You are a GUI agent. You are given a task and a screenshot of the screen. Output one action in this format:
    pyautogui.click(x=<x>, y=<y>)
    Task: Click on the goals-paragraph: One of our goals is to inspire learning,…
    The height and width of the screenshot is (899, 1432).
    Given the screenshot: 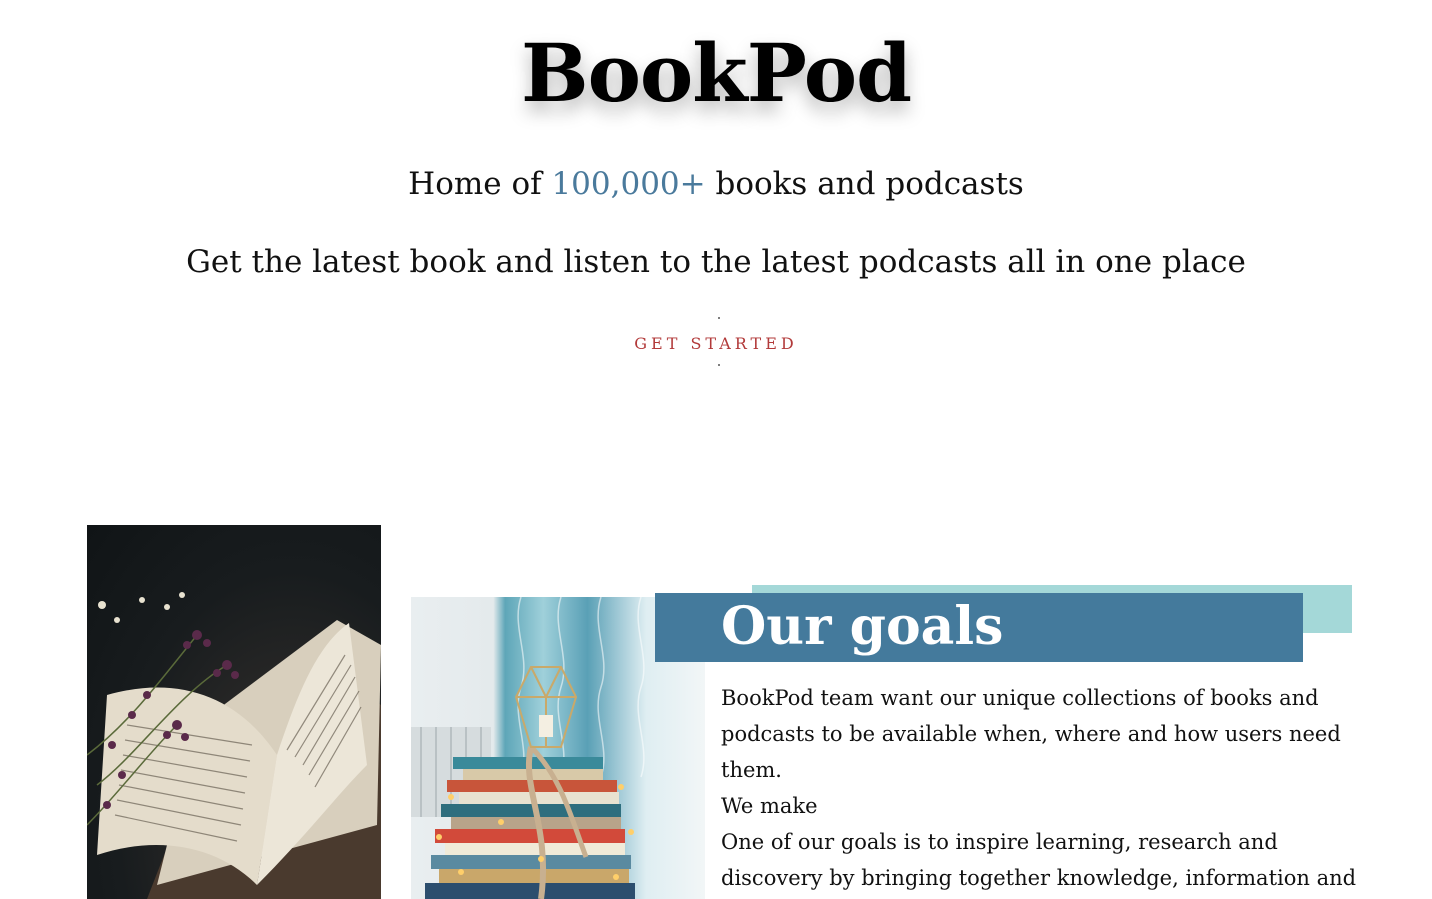 What is the action you would take?
    pyautogui.click(x=1039, y=860)
    